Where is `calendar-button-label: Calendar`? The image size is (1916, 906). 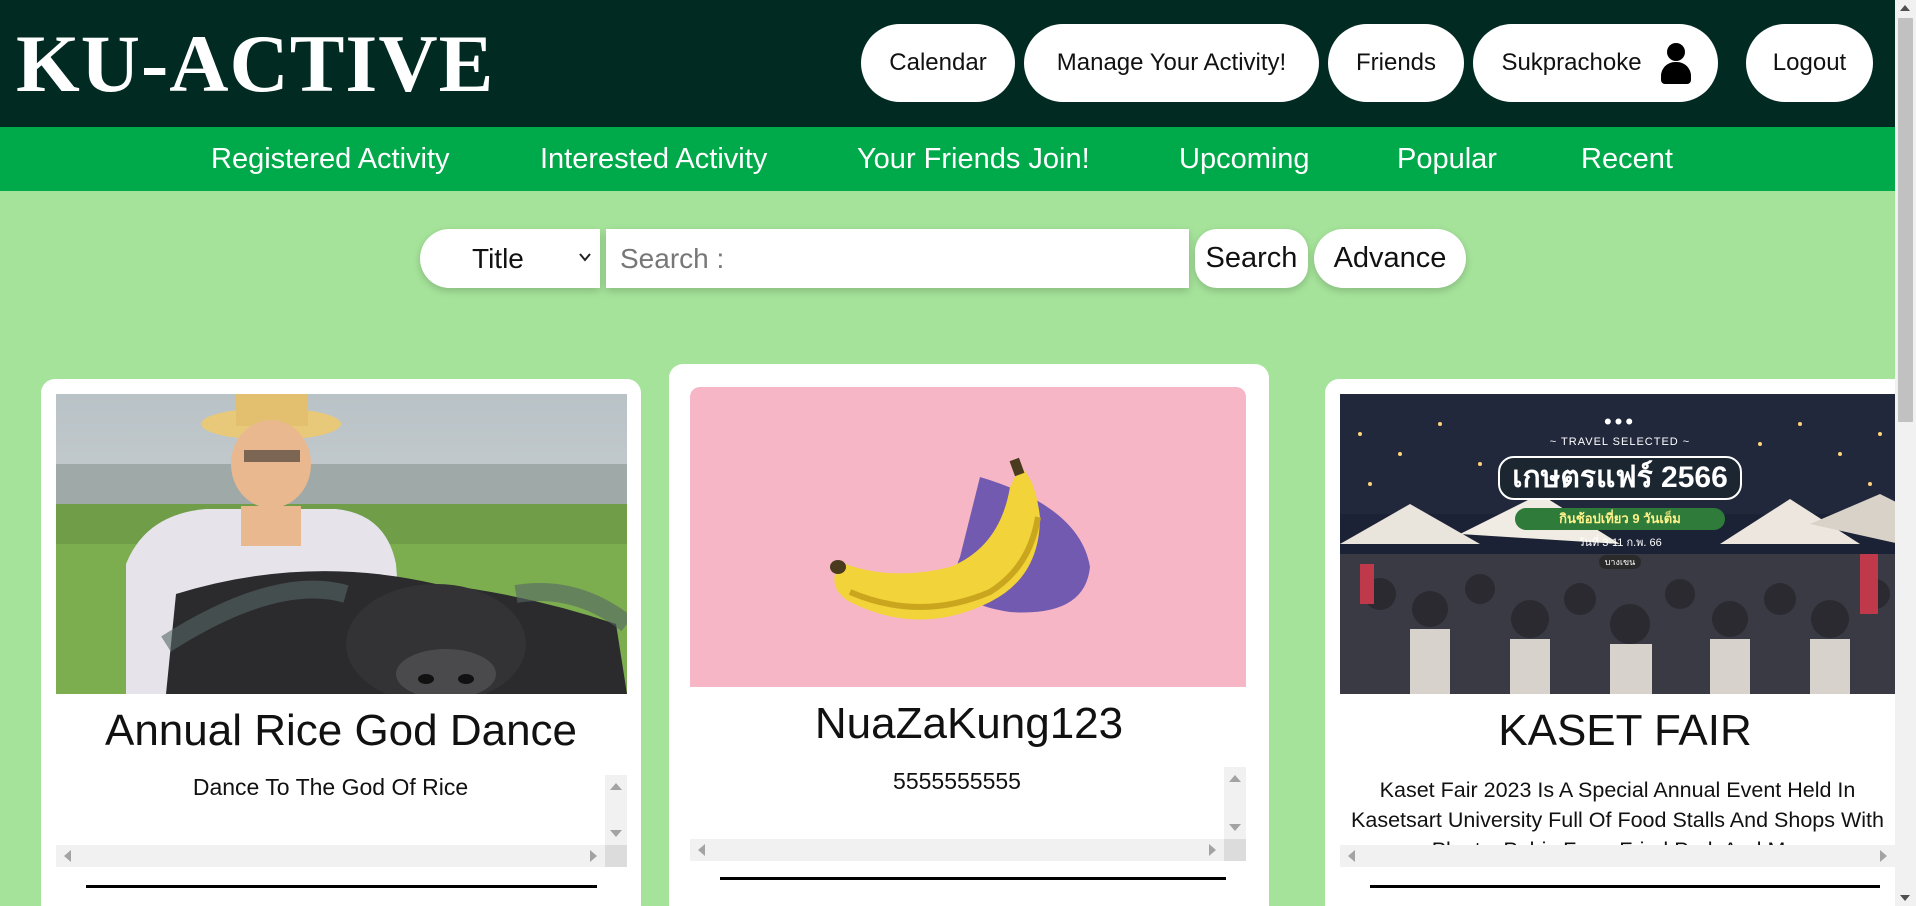
calendar-button-label: Calendar is located at coordinates (938, 62).